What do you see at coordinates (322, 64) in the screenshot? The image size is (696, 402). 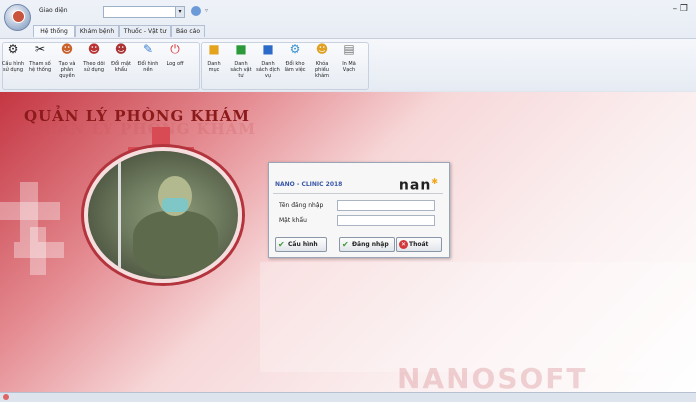 I see `lock-exam-button: ☻ Khóa phiếu khám` at bounding box center [322, 64].